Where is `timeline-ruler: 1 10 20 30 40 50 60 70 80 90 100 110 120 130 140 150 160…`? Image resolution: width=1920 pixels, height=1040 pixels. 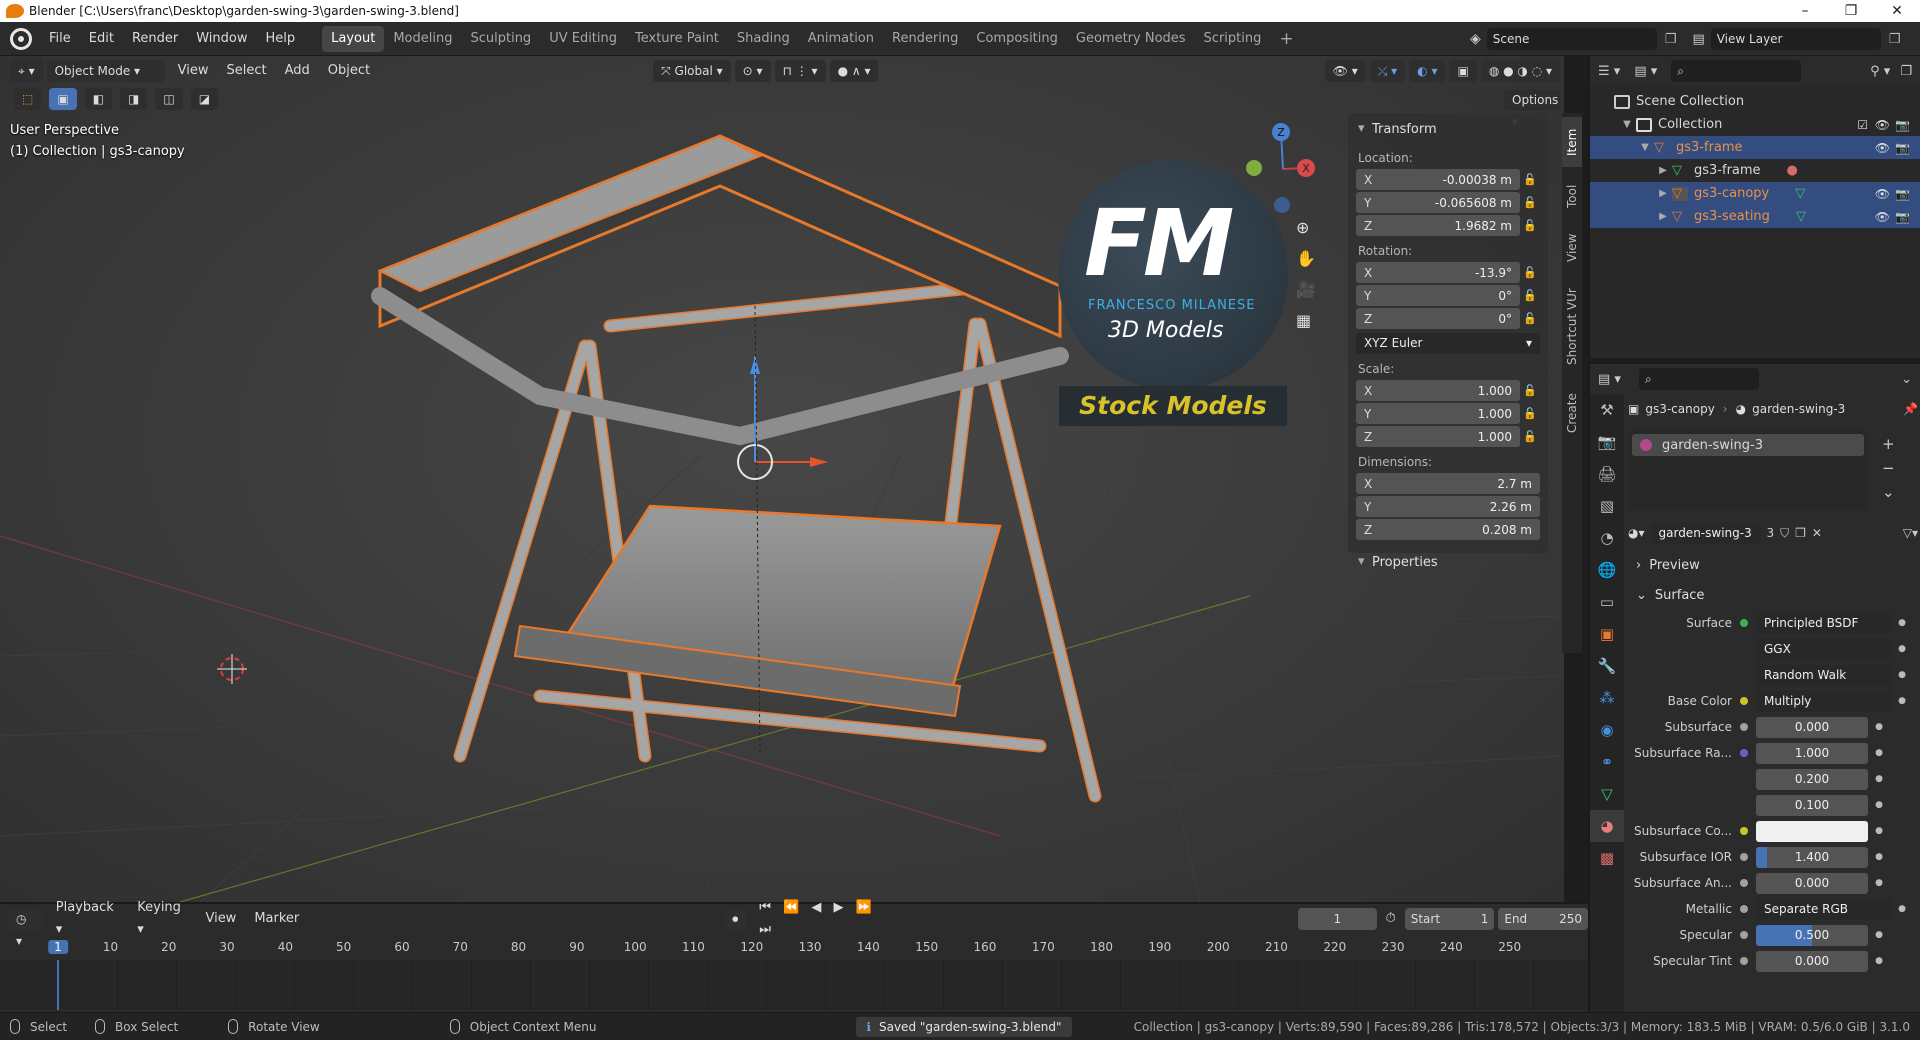 timeline-ruler: 1 10 20 30 40 50 60 70 80 90 100 110 120 130 140 150 160… is located at coordinates (794, 948).